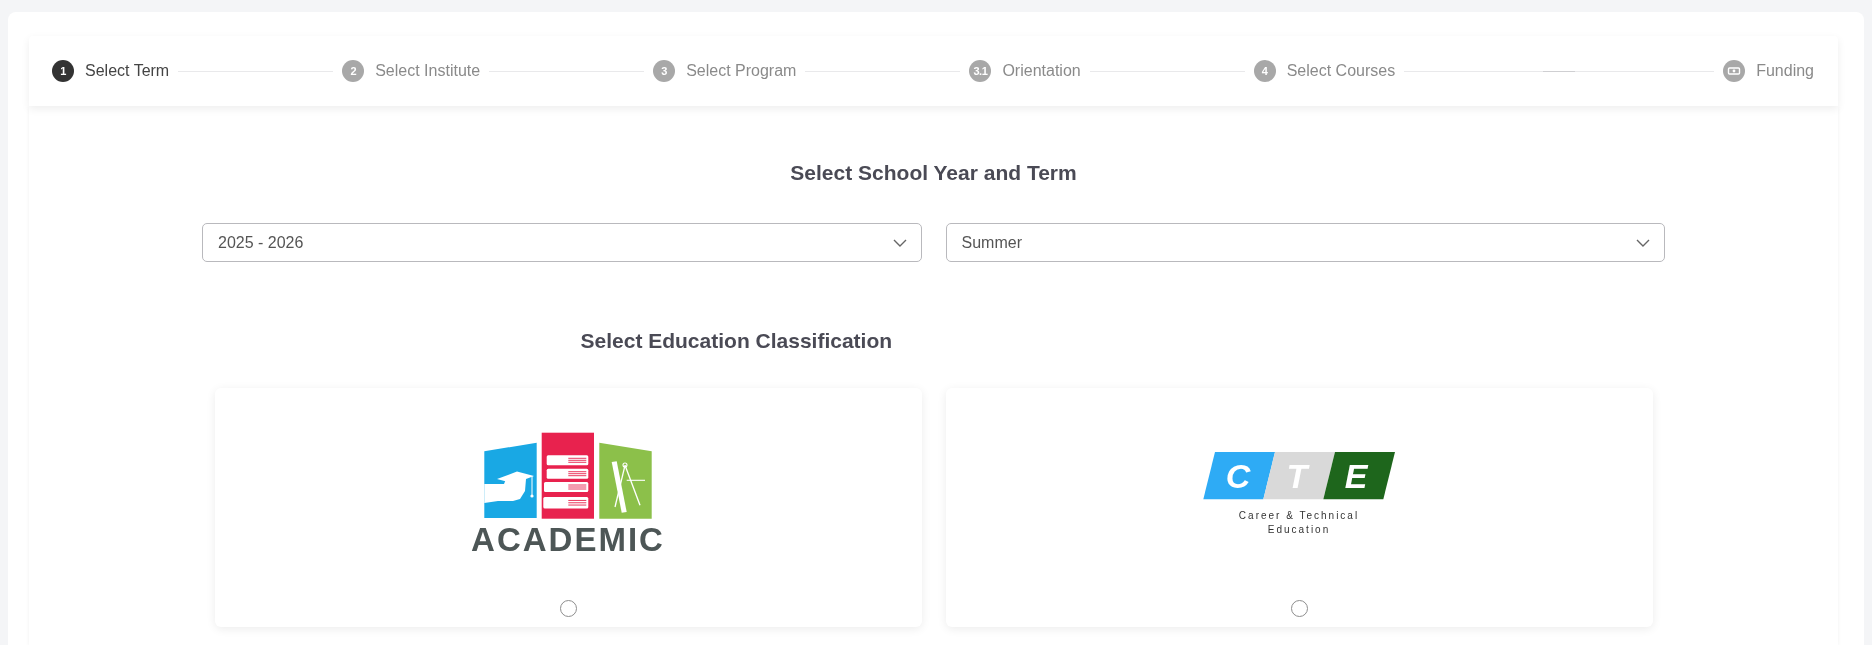 This screenshot has height=645, width=1872. What do you see at coordinates (933, 173) in the screenshot?
I see `section-title: Select School Year and Term` at bounding box center [933, 173].